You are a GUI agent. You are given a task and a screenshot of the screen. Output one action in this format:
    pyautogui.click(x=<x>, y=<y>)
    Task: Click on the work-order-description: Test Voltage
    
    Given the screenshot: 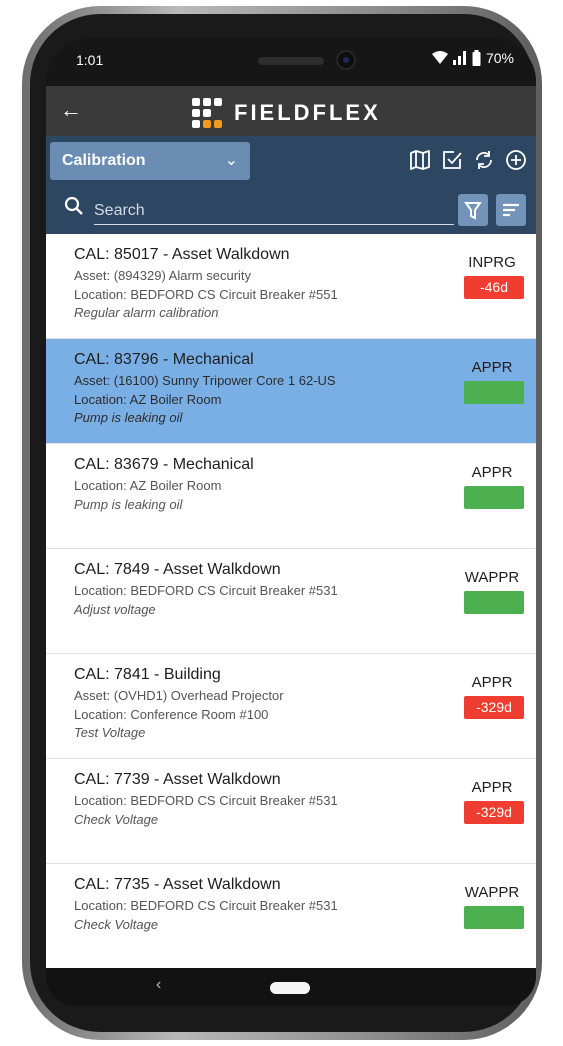 What is the action you would take?
    pyautogui.click(x=110, y=732)
    